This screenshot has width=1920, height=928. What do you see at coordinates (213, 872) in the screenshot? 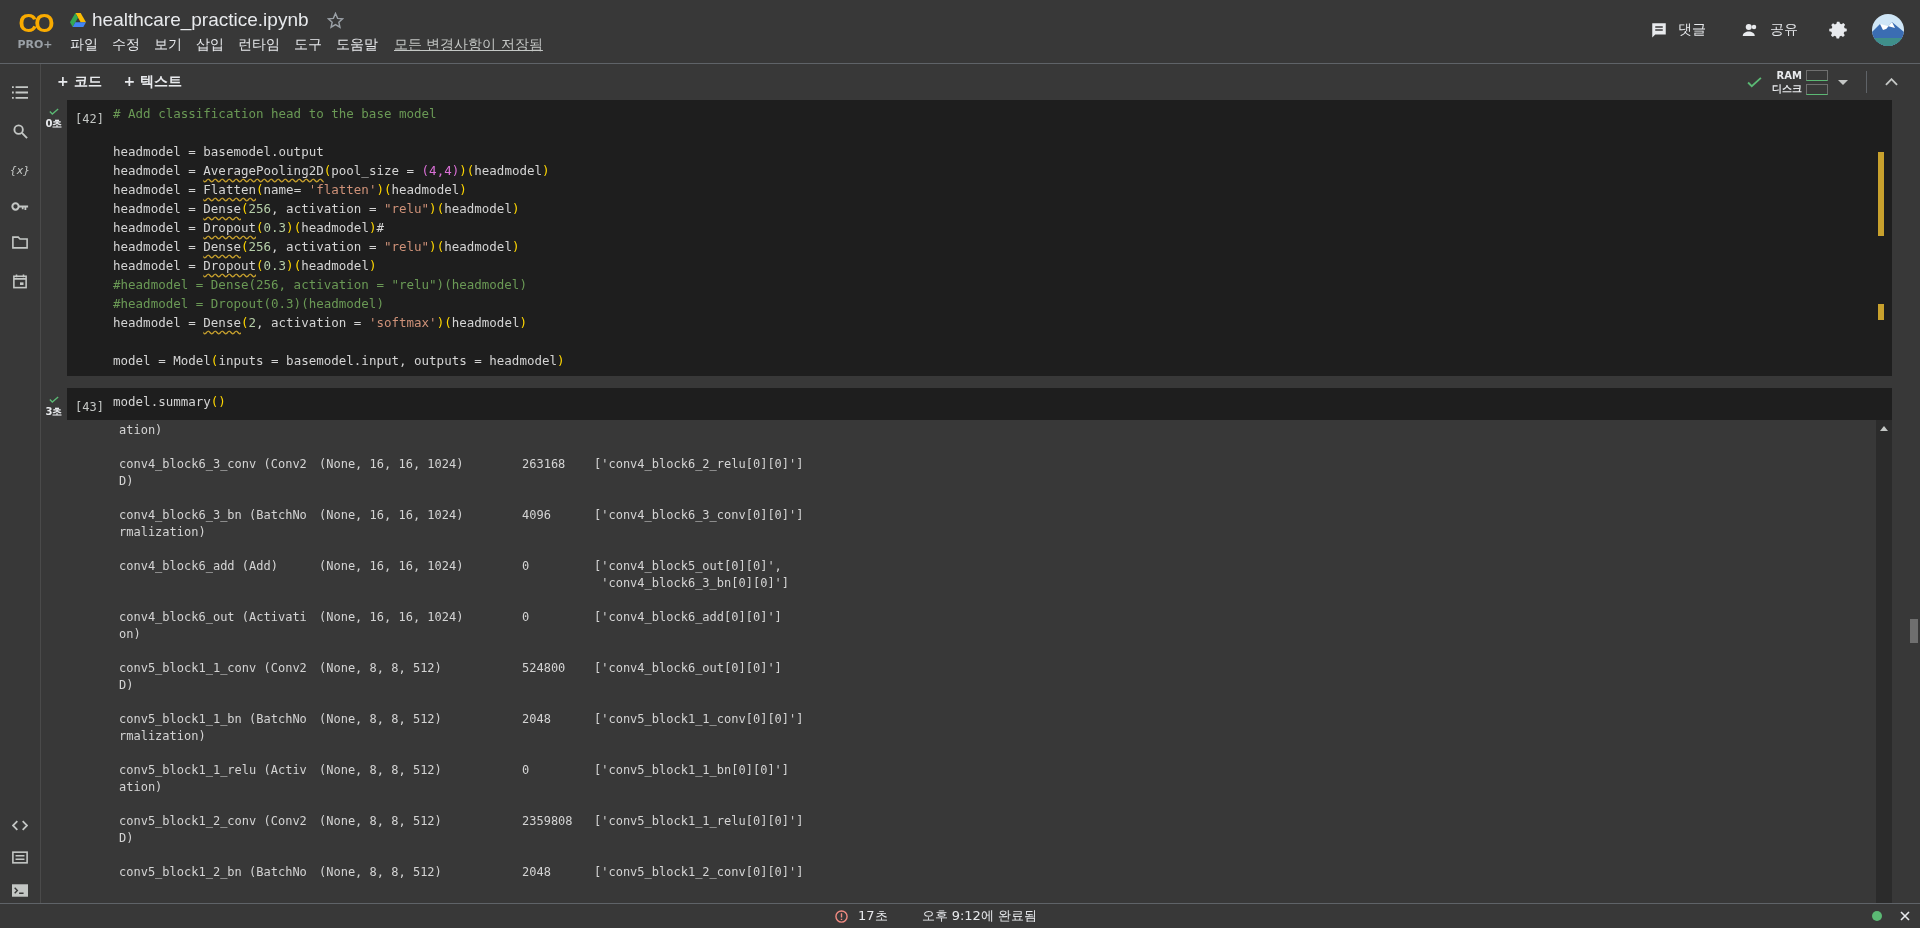
I see `layer-name: conv5_block1_2_bn (BatchNo` at bounding box center [213, 872].